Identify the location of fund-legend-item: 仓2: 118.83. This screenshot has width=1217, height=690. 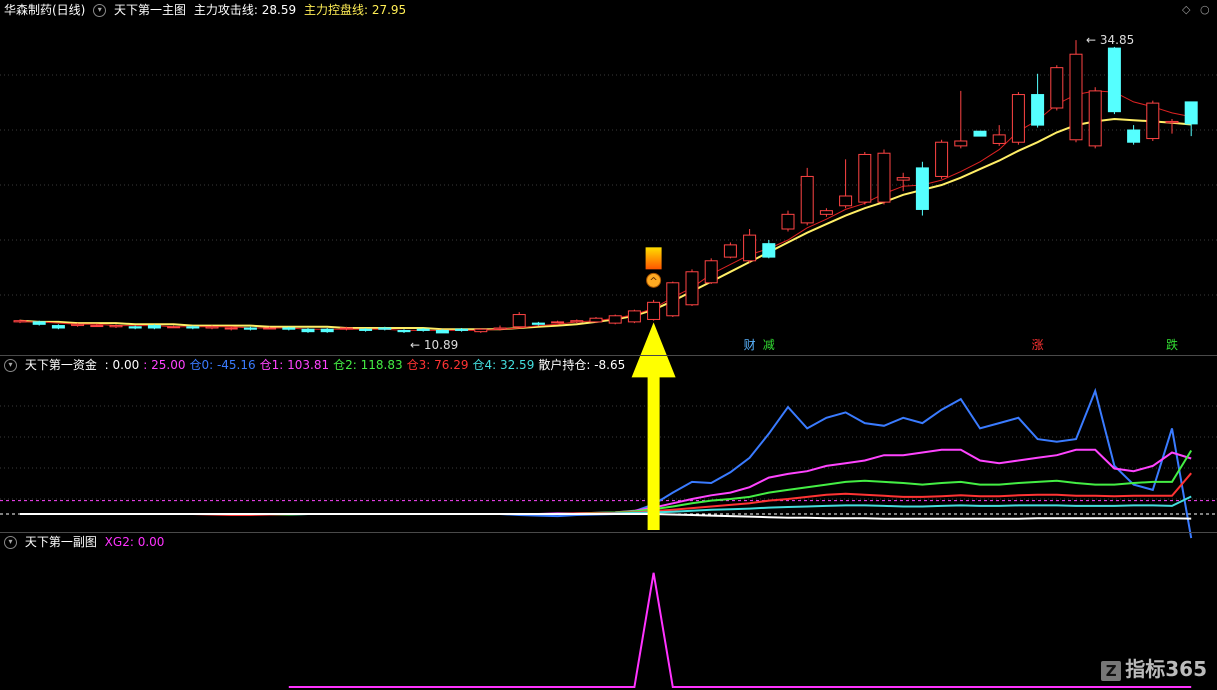
(368, 365).